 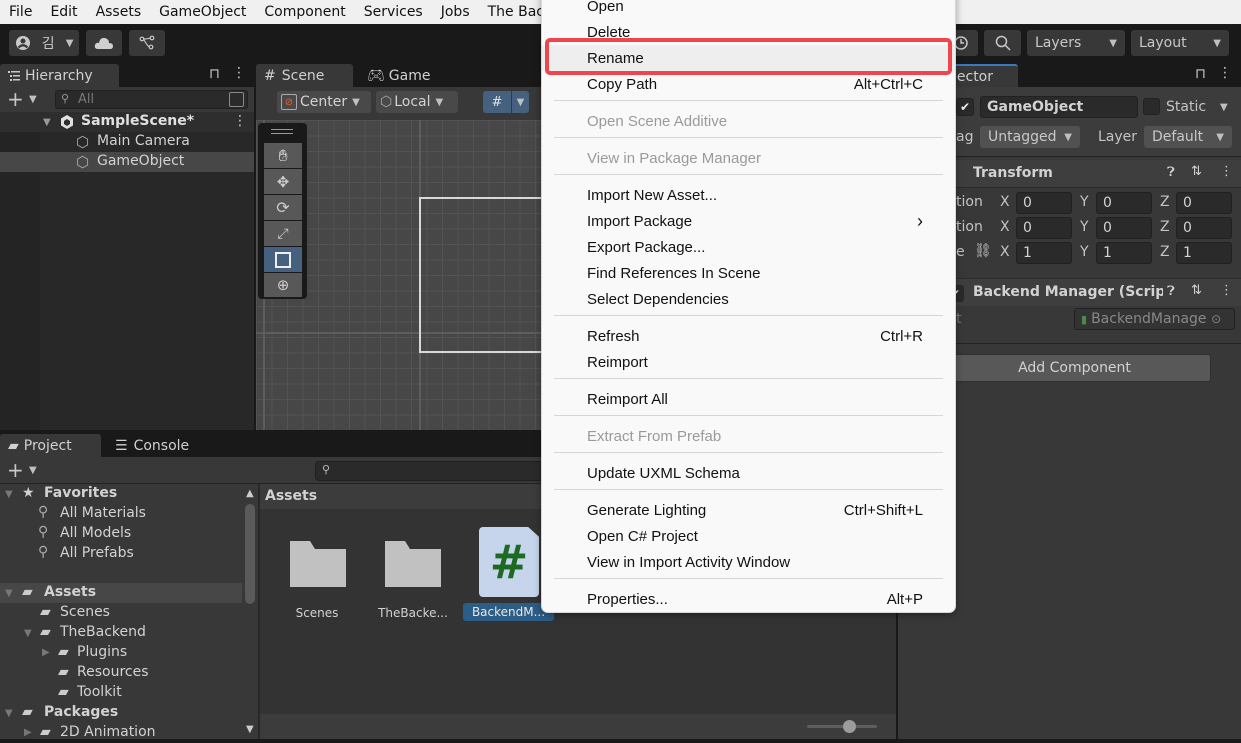 I want to click on assets-row: ▼ ▰ Assets, so click(x=121, y=593).